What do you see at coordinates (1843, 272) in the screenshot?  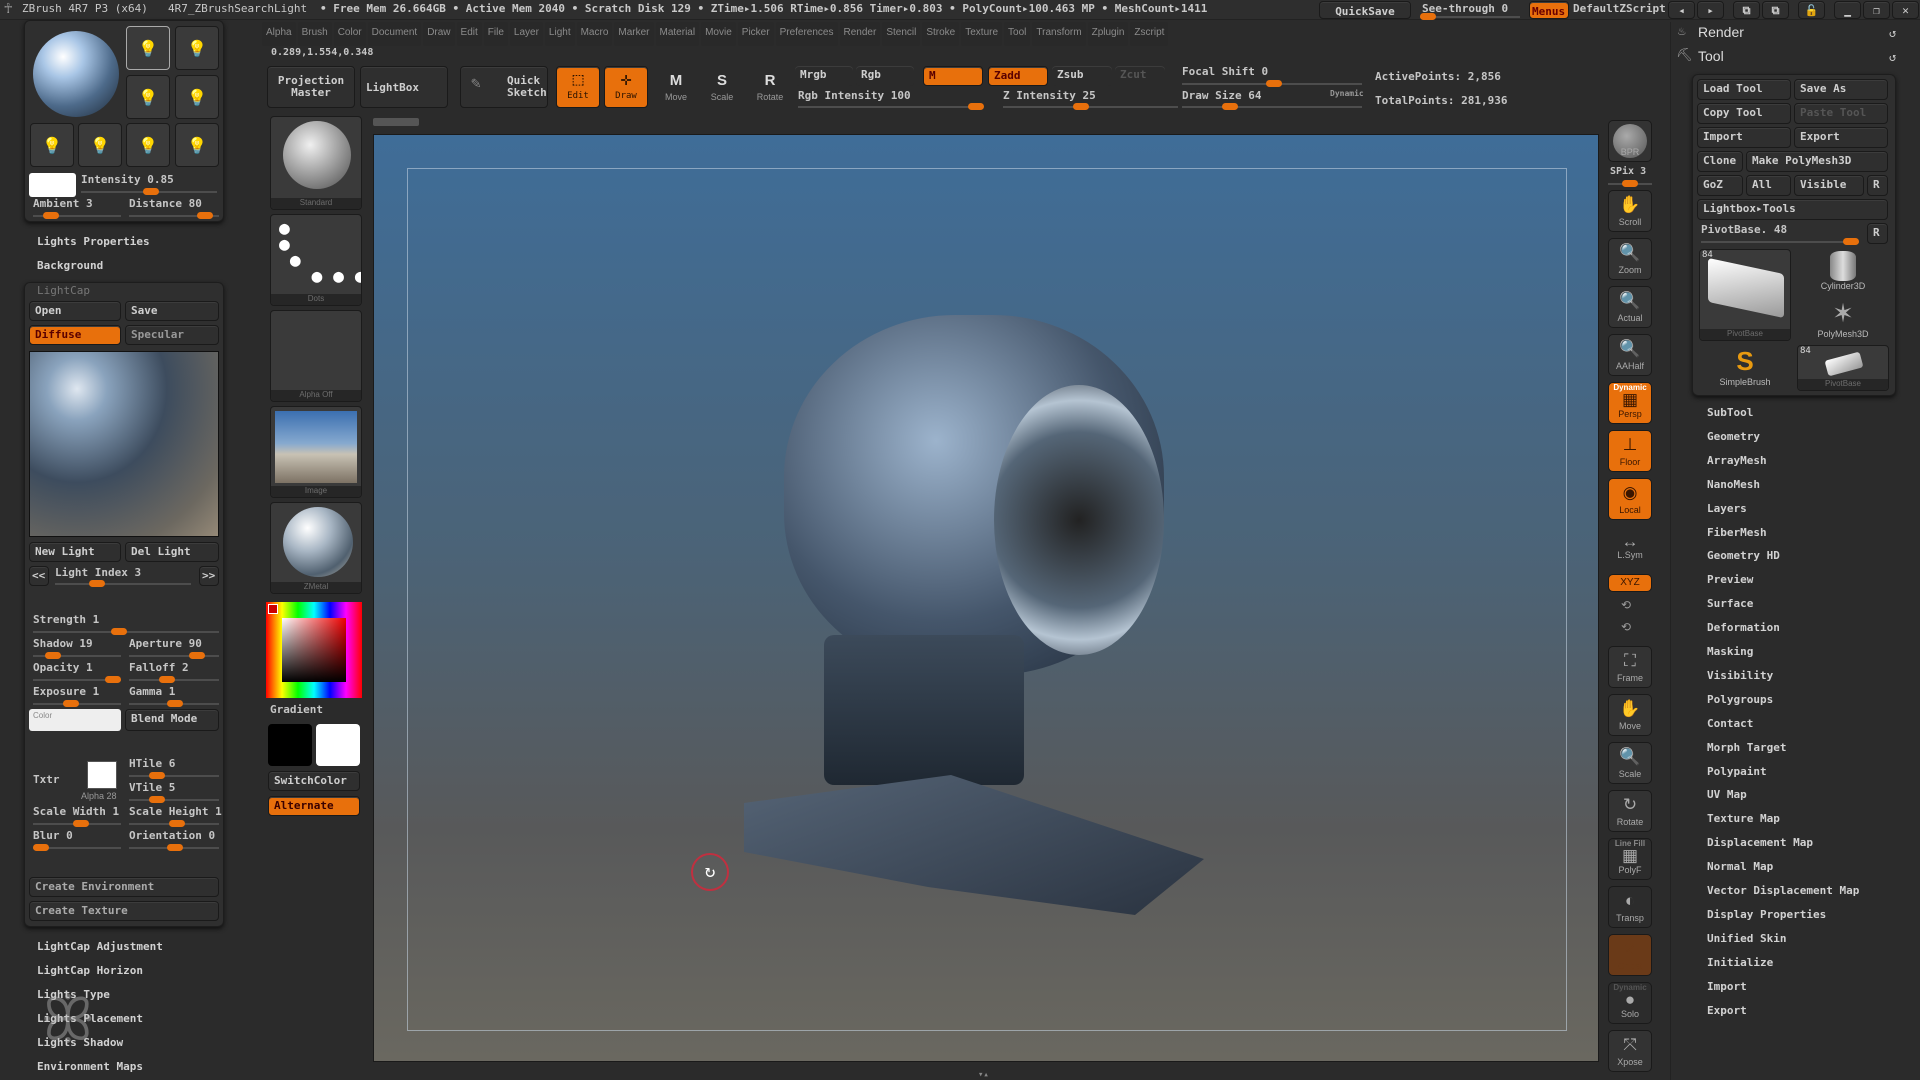 I see `tool-thumb-cylinder3d: Cylinder3D` at bounding box center [1843, 272].